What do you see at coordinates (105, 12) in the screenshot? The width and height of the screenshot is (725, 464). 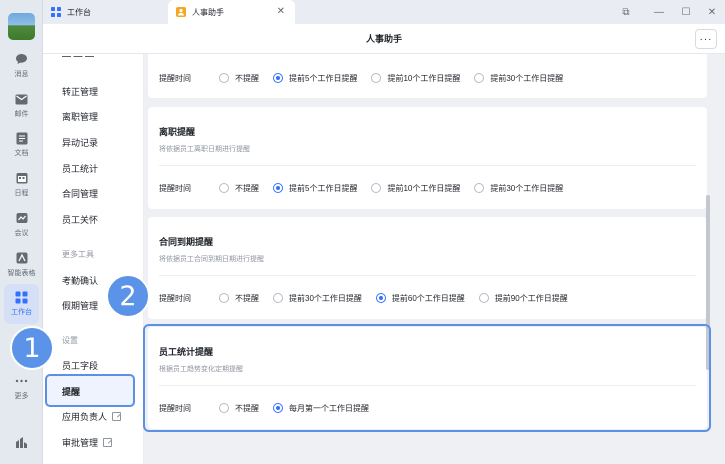 I see `tab-workbench: 工作台` at bounding box center [105, 12].